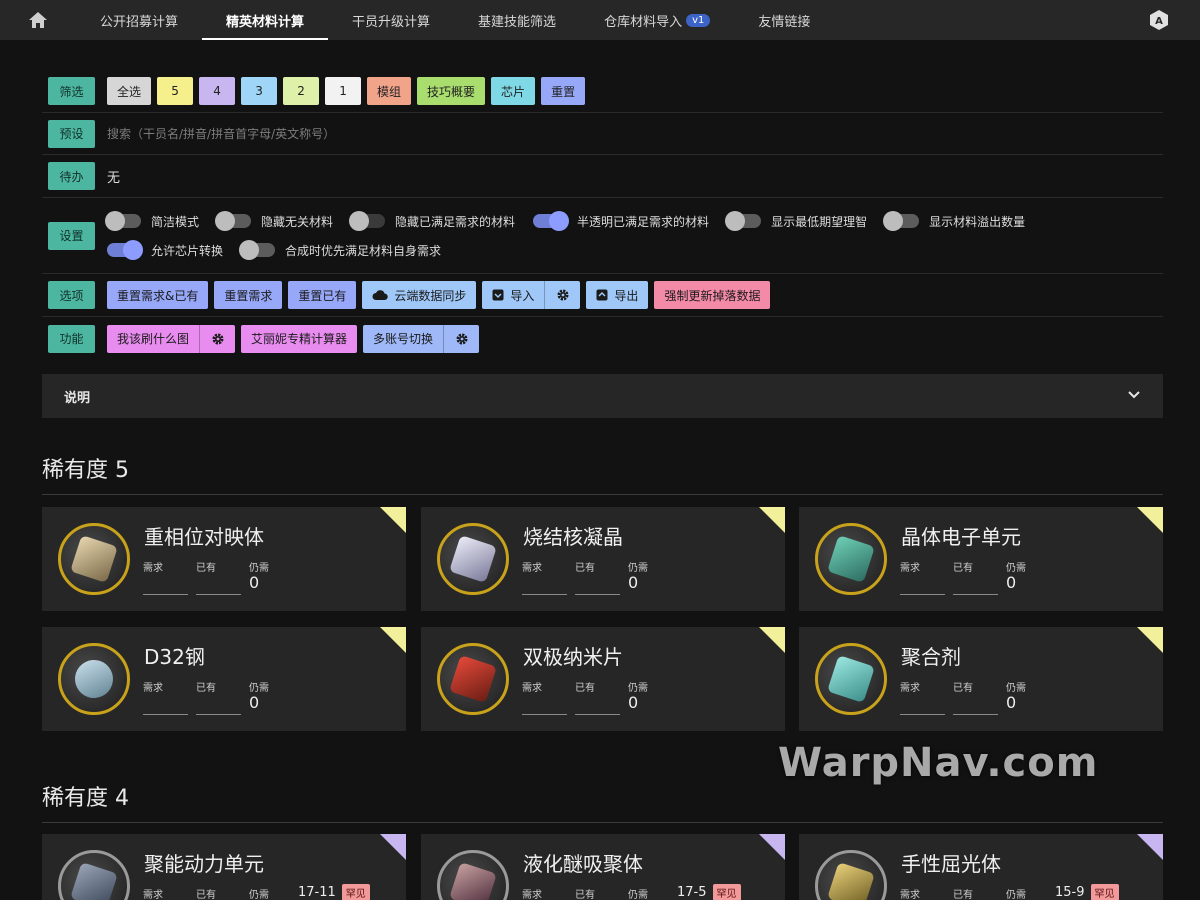 Image resolution: width=1200 pixels, height=900 pixels. I want to click on explain-panel: 说明, so click(602, 396).